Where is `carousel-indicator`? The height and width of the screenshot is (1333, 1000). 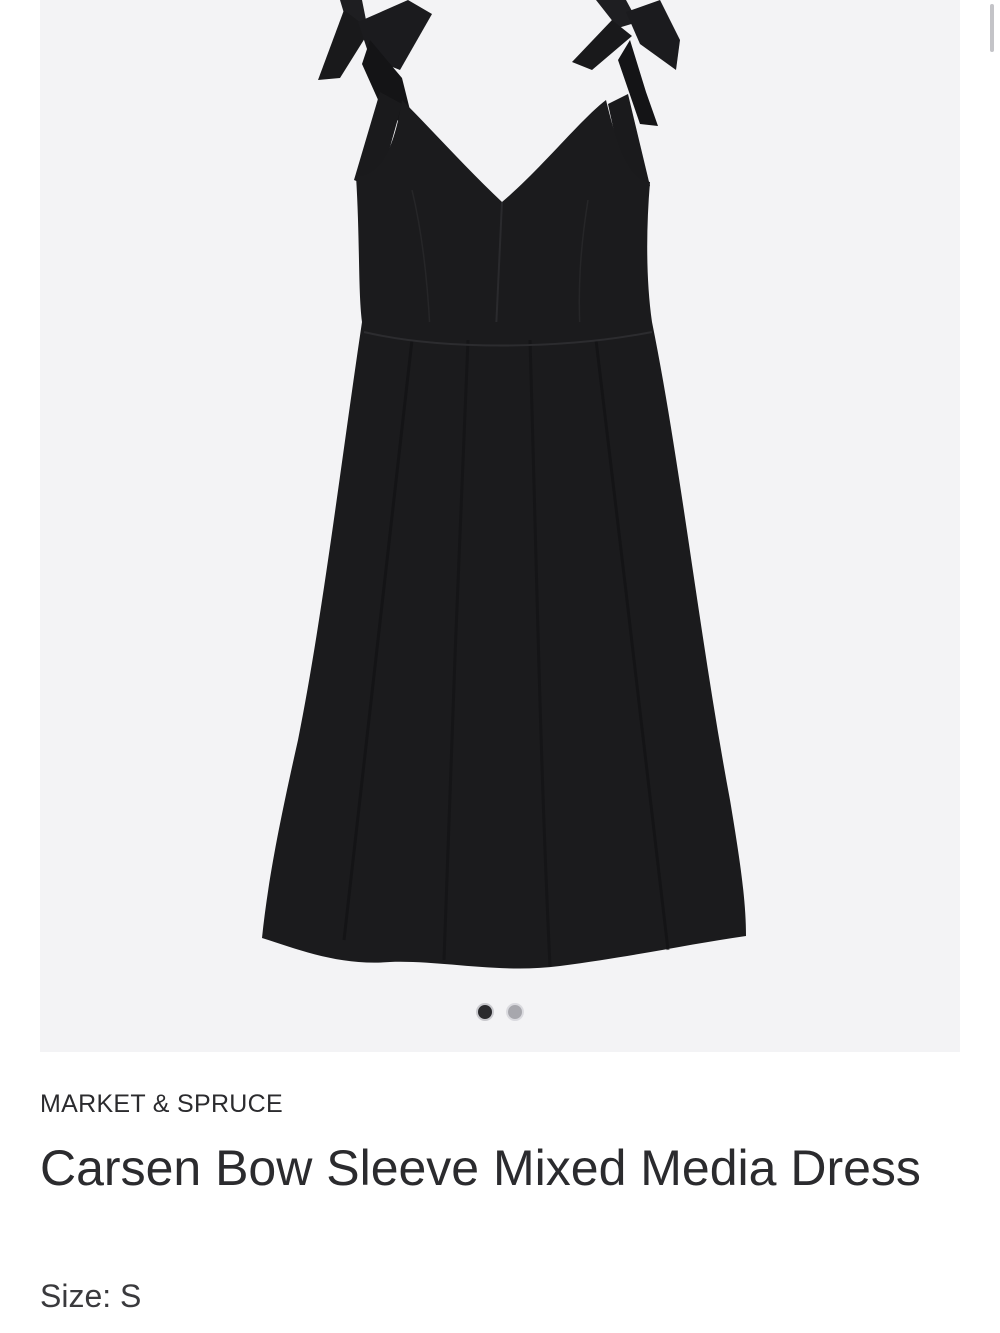
carousel-indicator is located at coordinates (500, 1012).